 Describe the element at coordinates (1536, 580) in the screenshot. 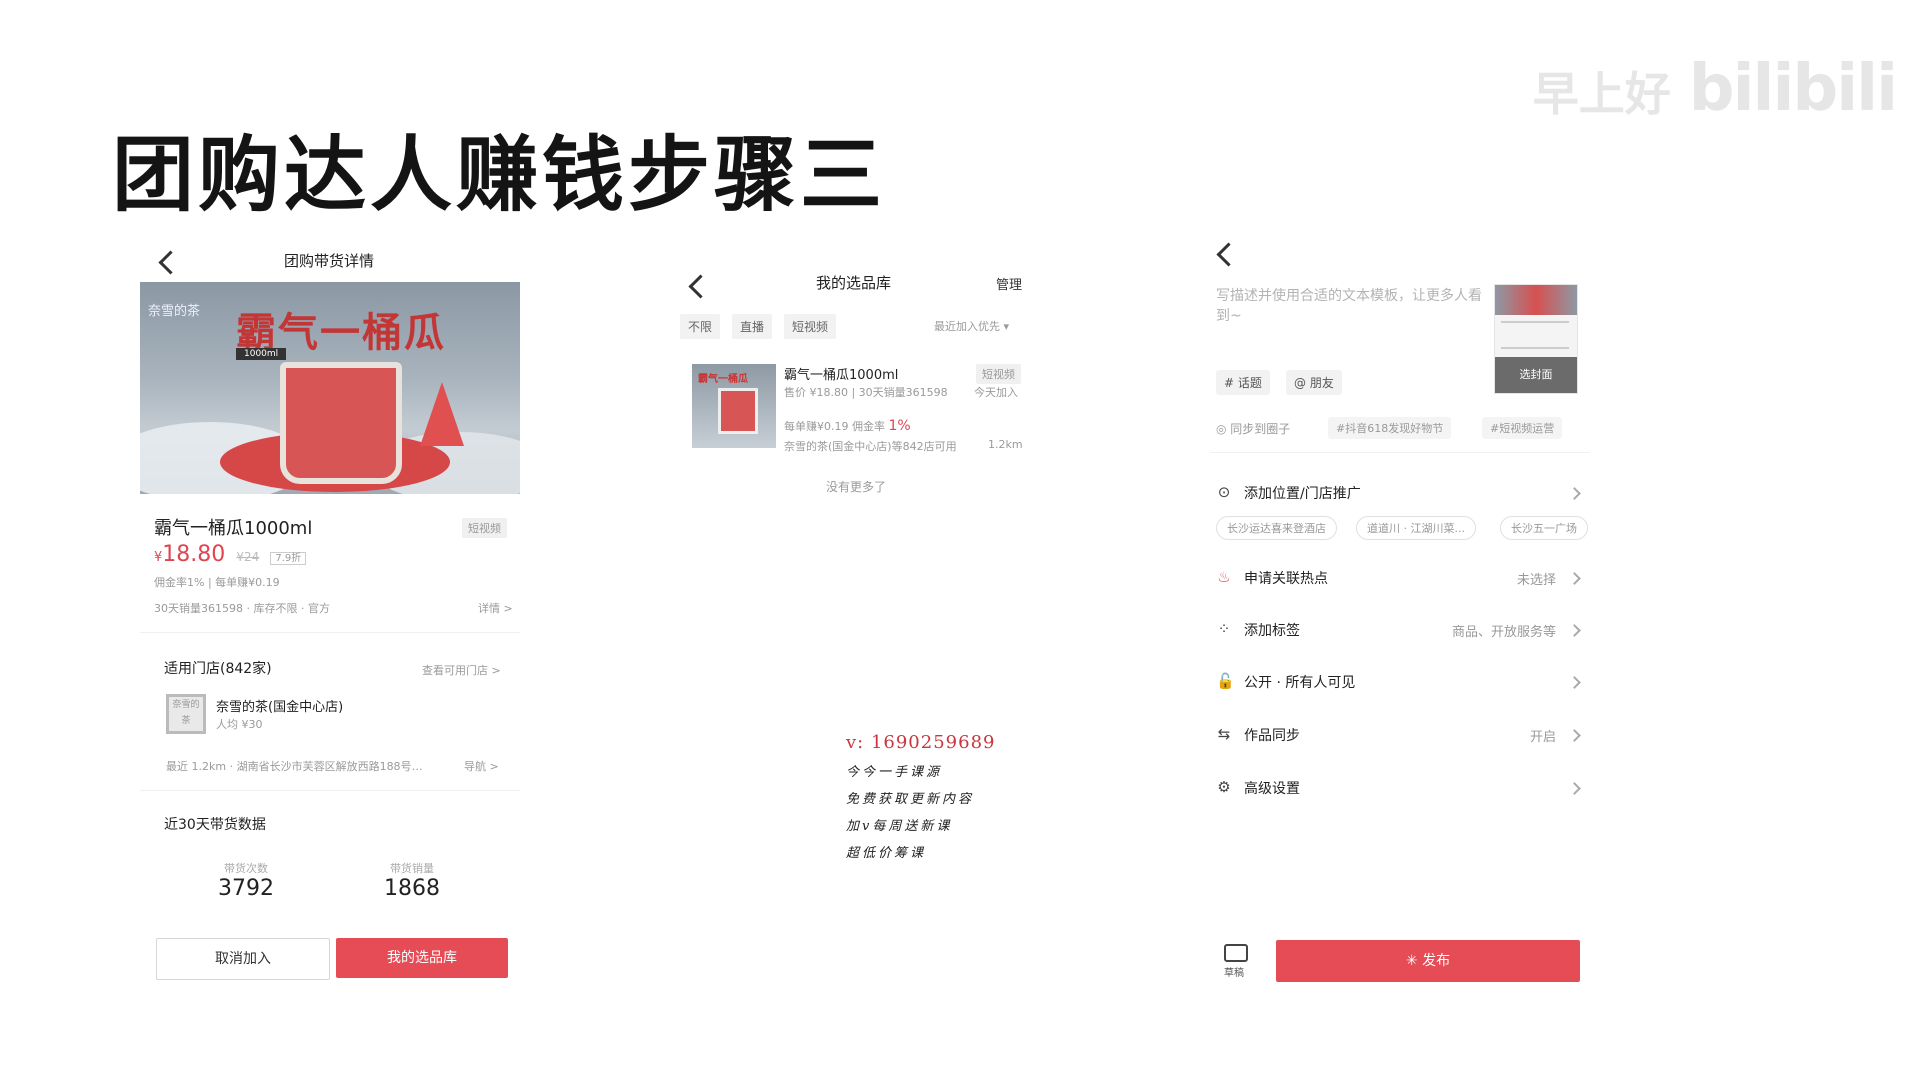

I see `hot-topic-value: 未选择` at that location.